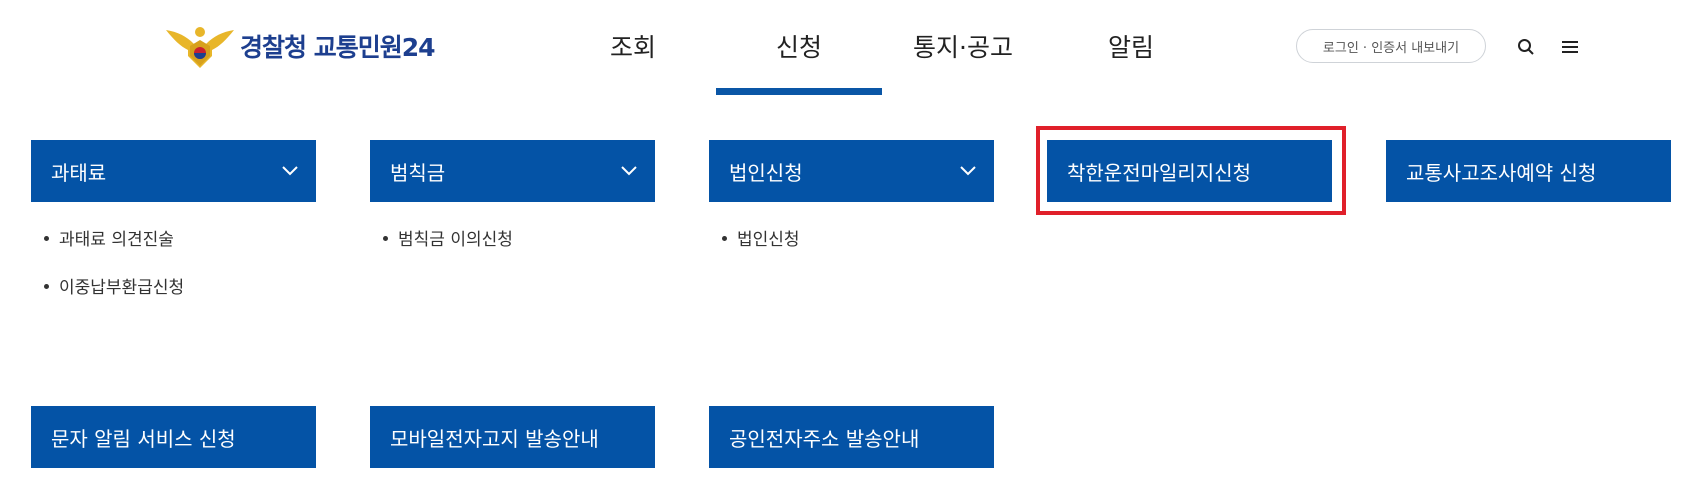 The height and width of the screenshot is (502, 1701). I want to click on menu-corporate-label: 법인신청, so click(766, 172).